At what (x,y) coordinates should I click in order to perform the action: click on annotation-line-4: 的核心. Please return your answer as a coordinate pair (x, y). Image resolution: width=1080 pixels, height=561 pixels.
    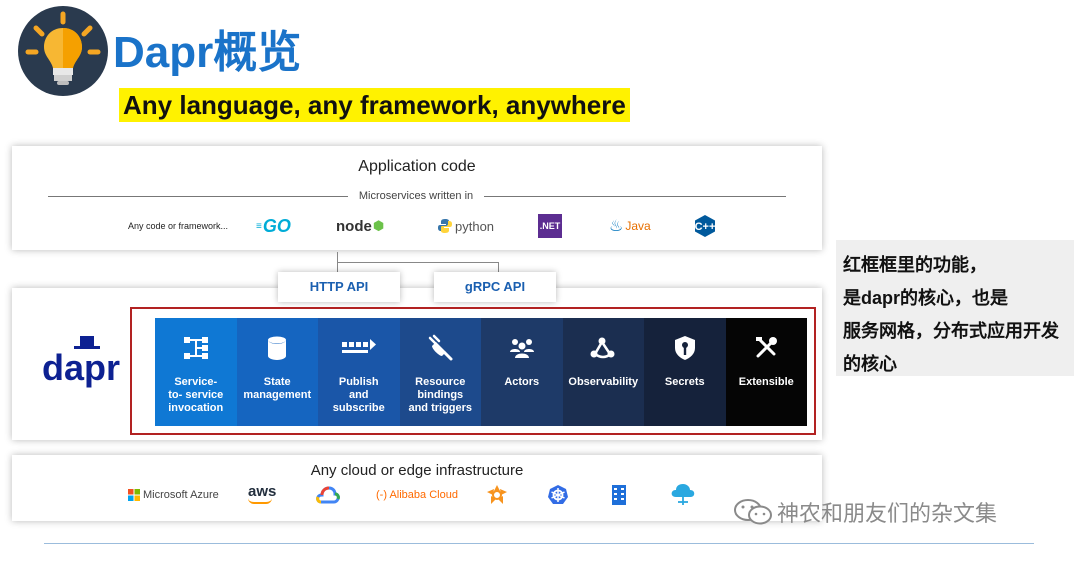
    Looking at the image, I should click on (870, 364).